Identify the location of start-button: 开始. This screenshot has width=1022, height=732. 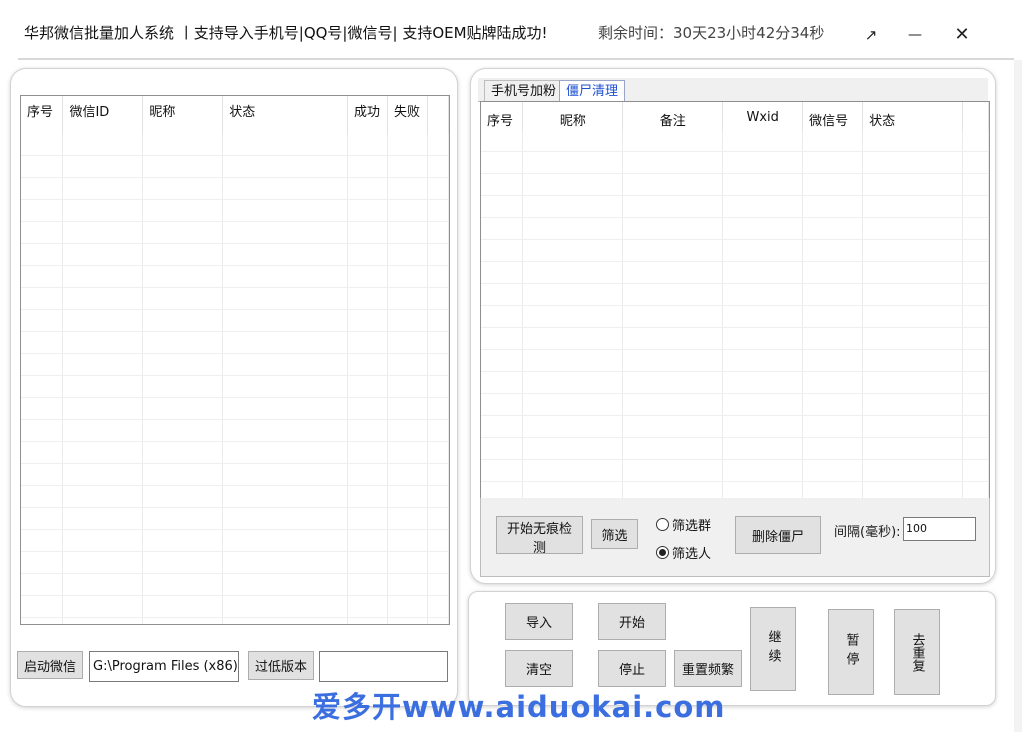
(632, 621).